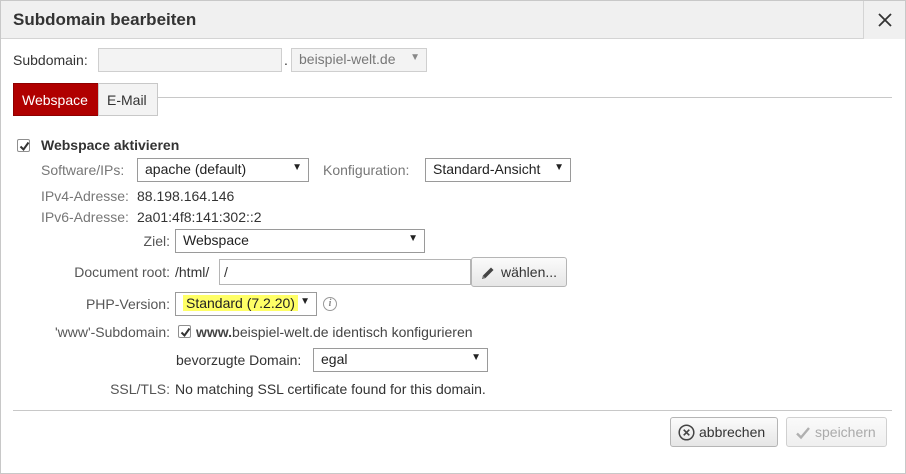 The image size is (906, 474). I want to click on ziel-label: Ziel:, so click(156, 241).